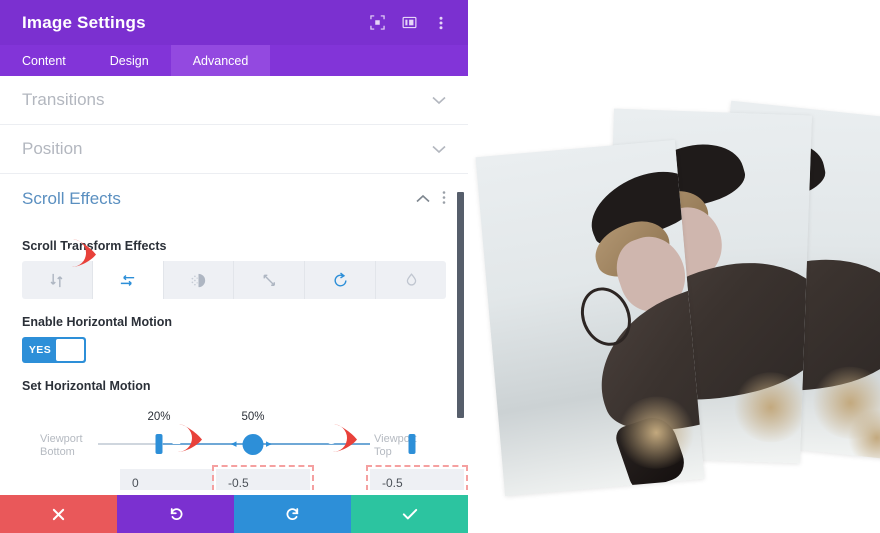 This screenshot has height=533, width=880. Describe the element at coordinates (341, 280) in the screenshot. I see `rotating-icon` at that location.